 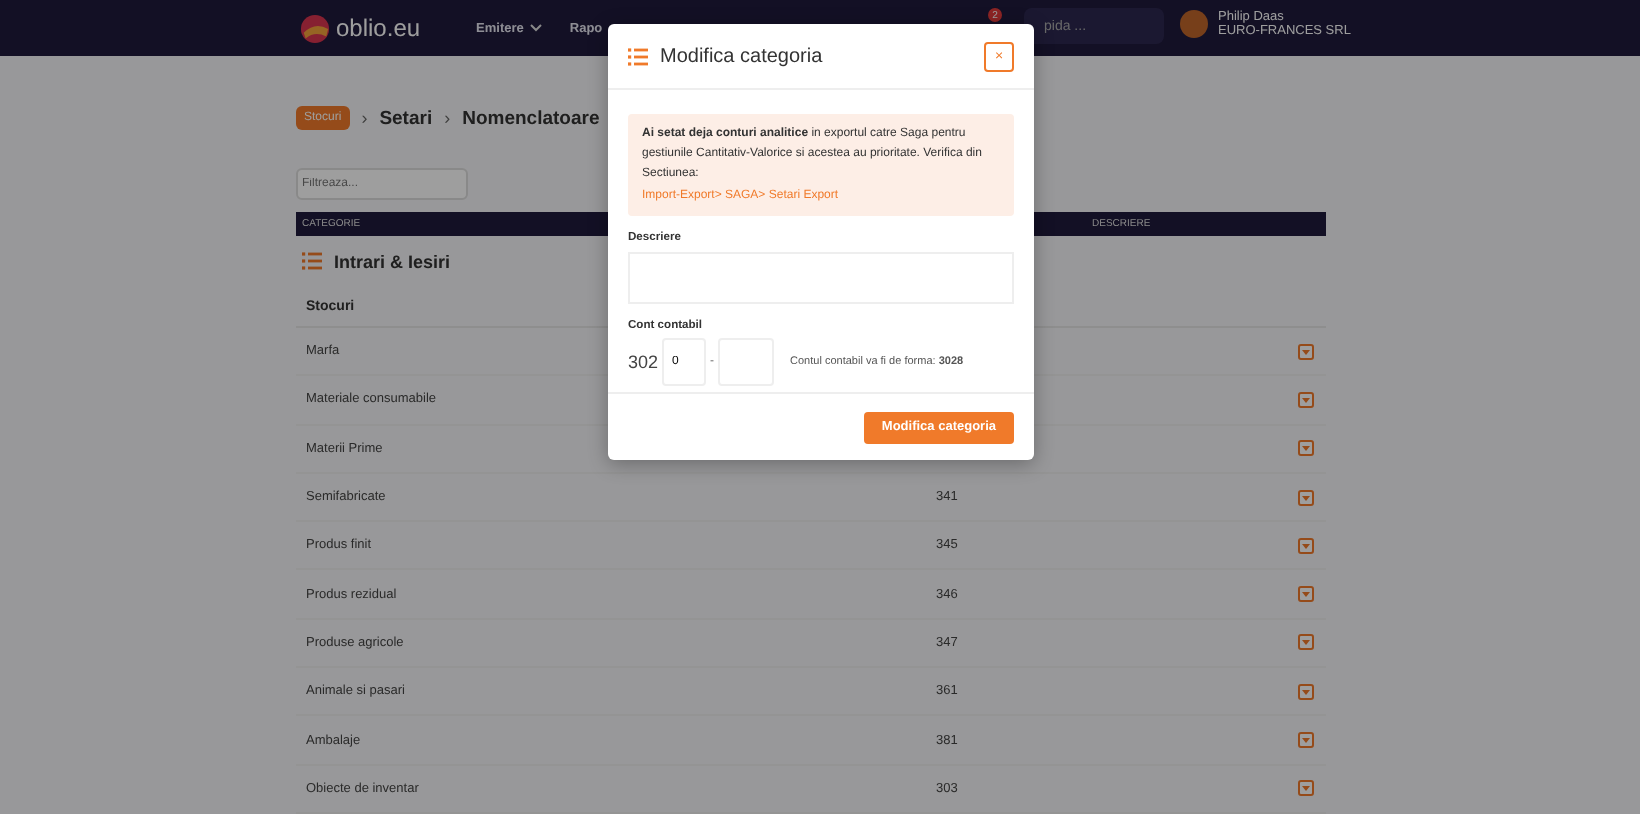 What do you see at coordinates (378, 28) in the screenshot?
I see `logo-text: oblio.eu` at bounding box center [378, 28].